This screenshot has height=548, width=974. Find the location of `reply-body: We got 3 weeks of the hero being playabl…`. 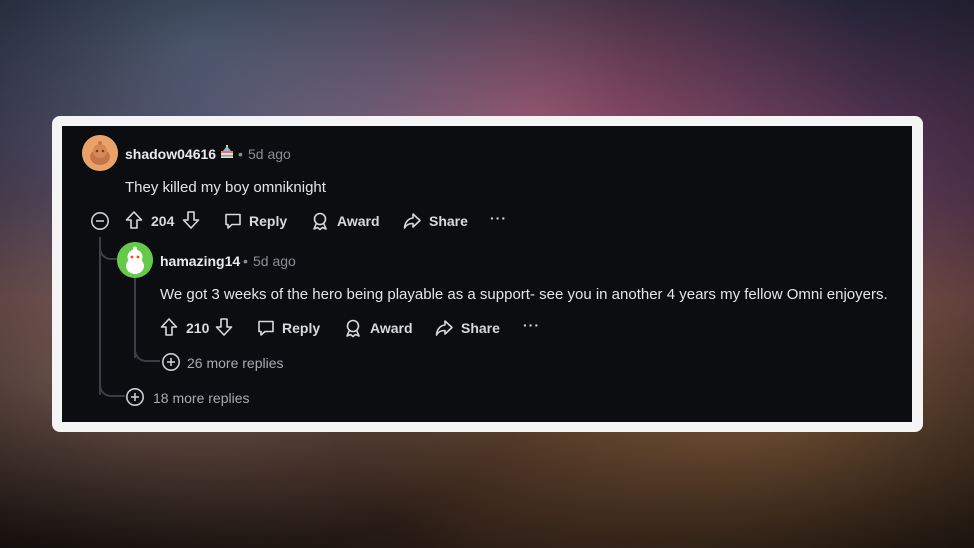

reply-body: We got 3 weeks of the hero being playabl… is located at coordinates (524, 294).